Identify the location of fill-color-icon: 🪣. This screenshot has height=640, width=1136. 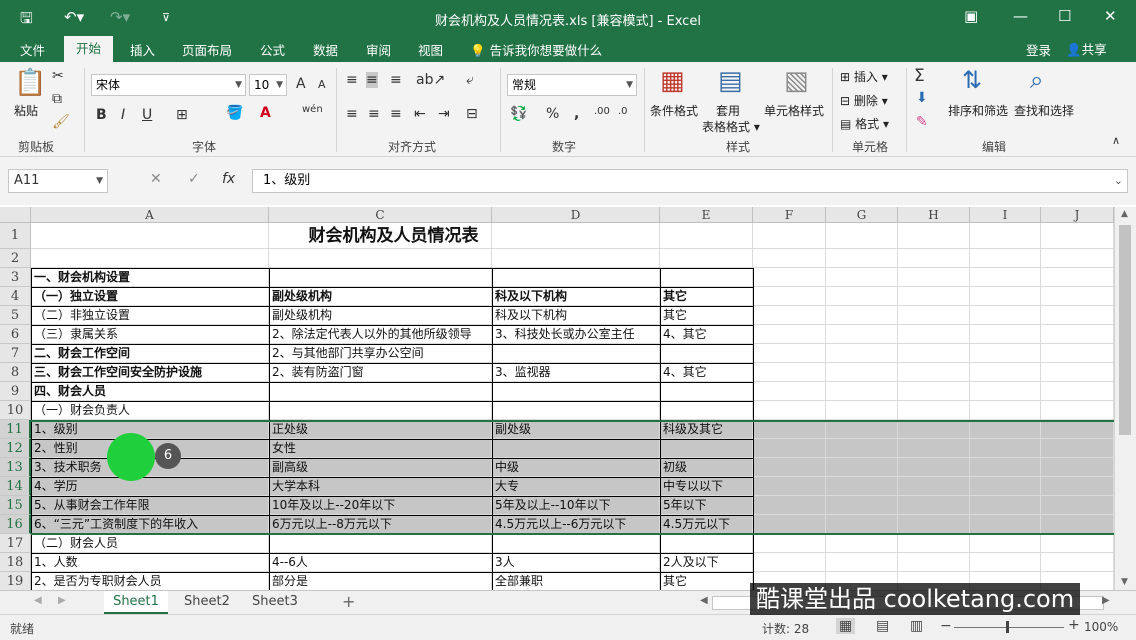
(234, 113).